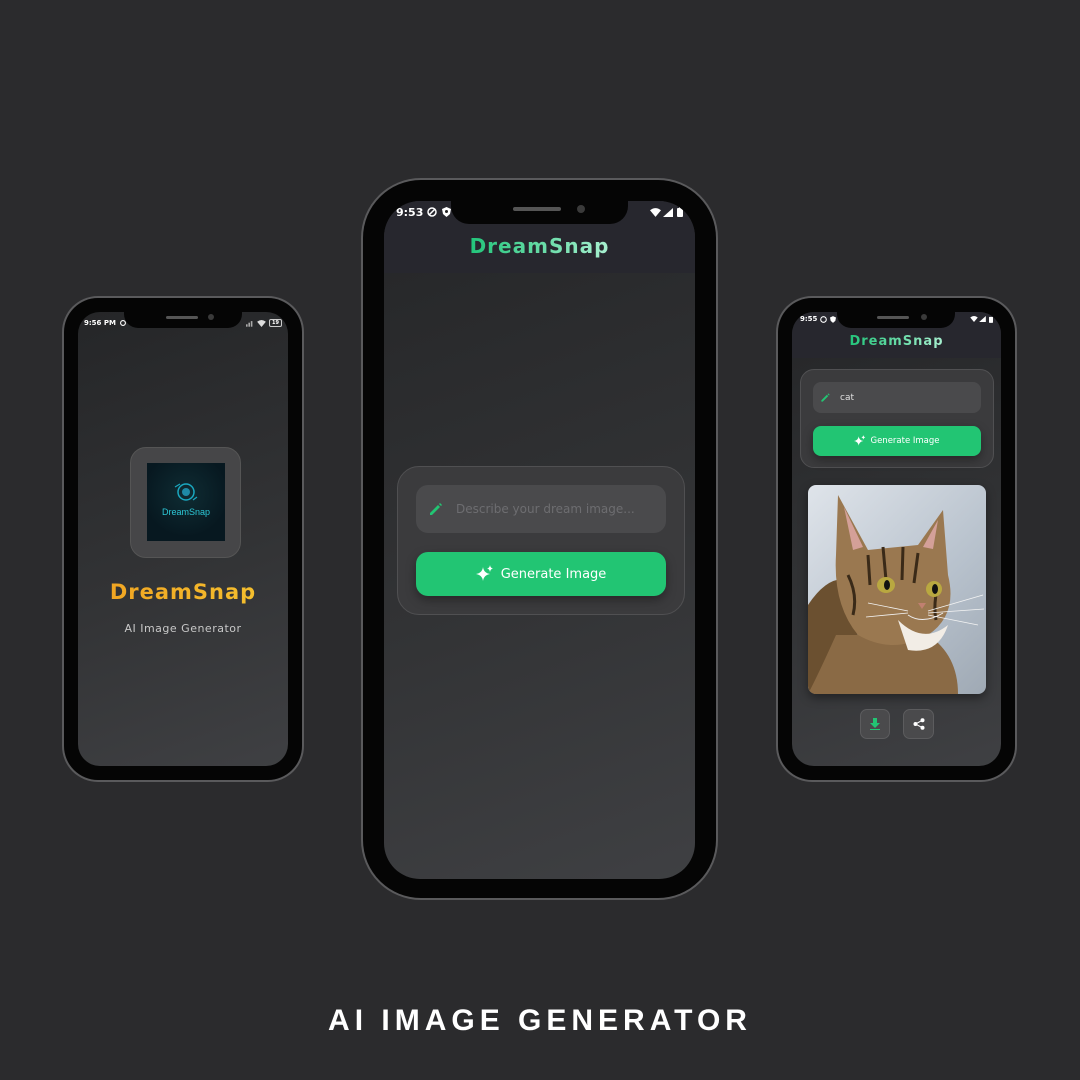 This screenshot has height=1080, width=1080. Describe the element at coordinates (186, 492) in the screenshot. I see `camera-lens-icon` at that location.